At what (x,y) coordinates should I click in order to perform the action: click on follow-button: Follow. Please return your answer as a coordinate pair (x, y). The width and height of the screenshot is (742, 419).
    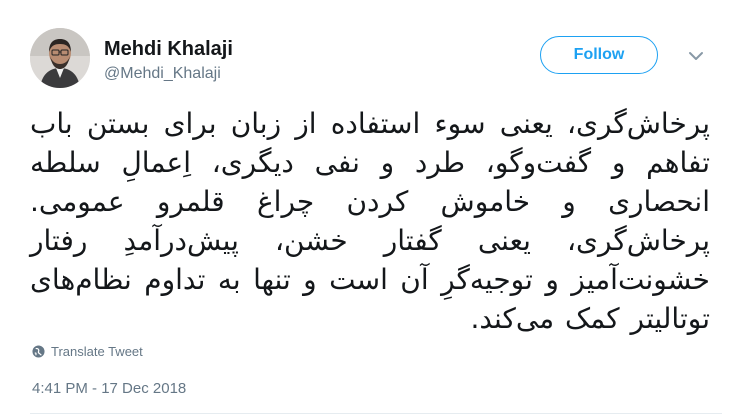
    Looking at the image, I should click on (599, 55).